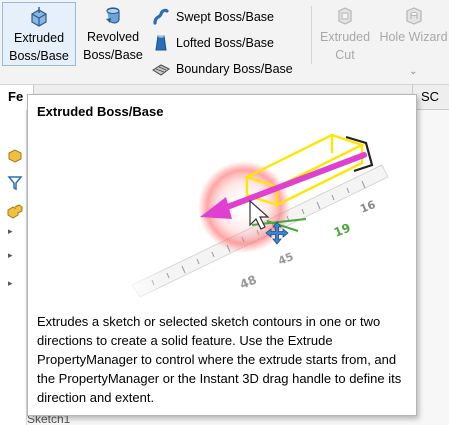 The height and width of the screenshot is (425, 449). What do you see at coordinates (161, 17) in the screenshot?
I see `swept-icon` at bounding box center [161, 17].